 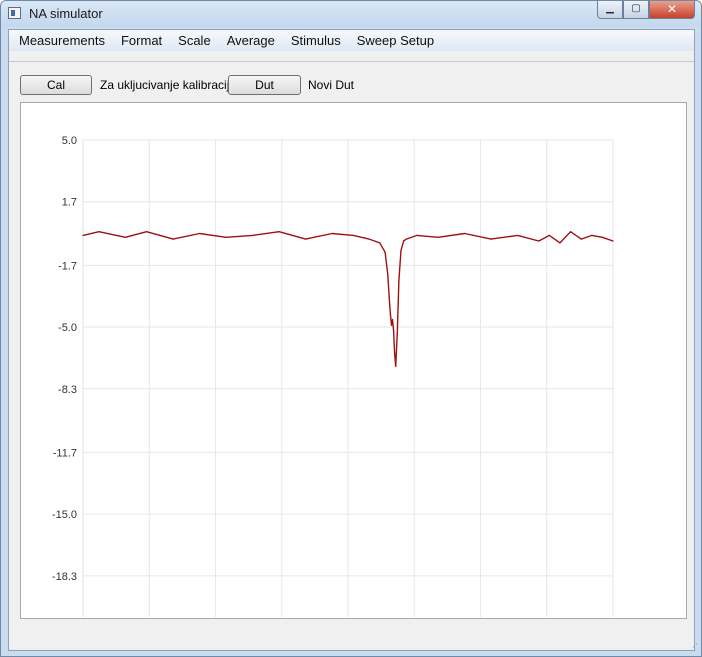 What do you see at coordinates (264, 85) in the screenshot?
I see `dut-button: Dut` at bounding box center [264, 85].